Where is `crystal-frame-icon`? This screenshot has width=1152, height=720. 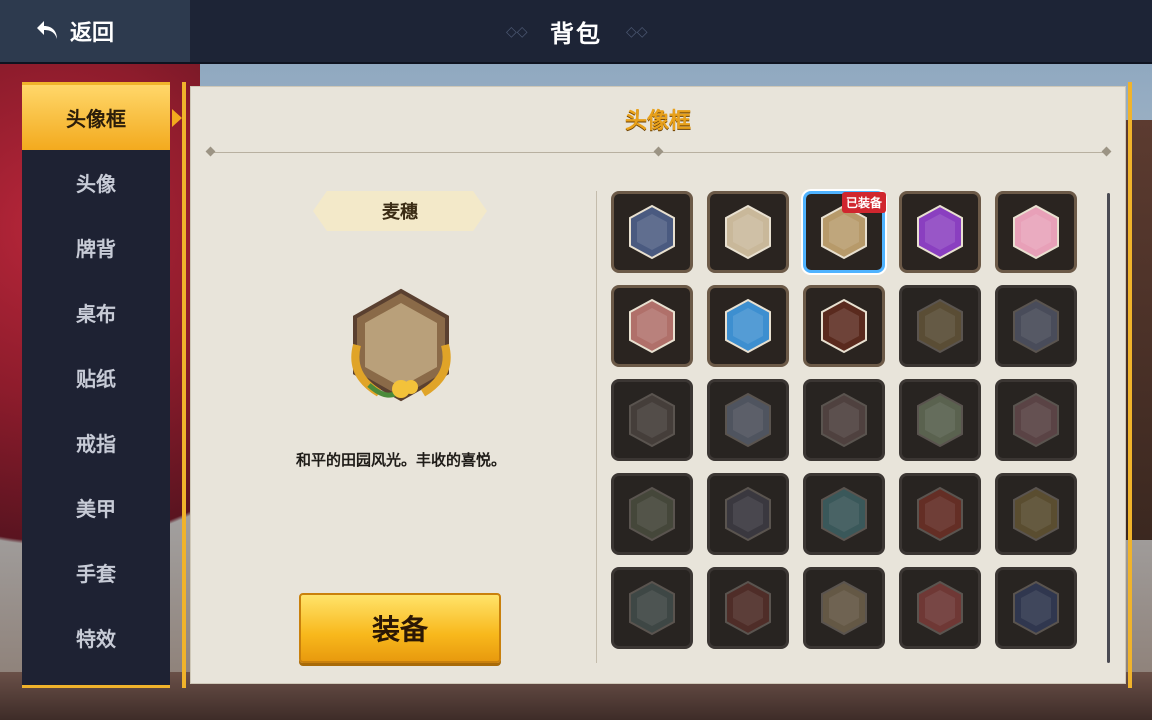 crystal-frame-icon is located at coordinates (844, 514).